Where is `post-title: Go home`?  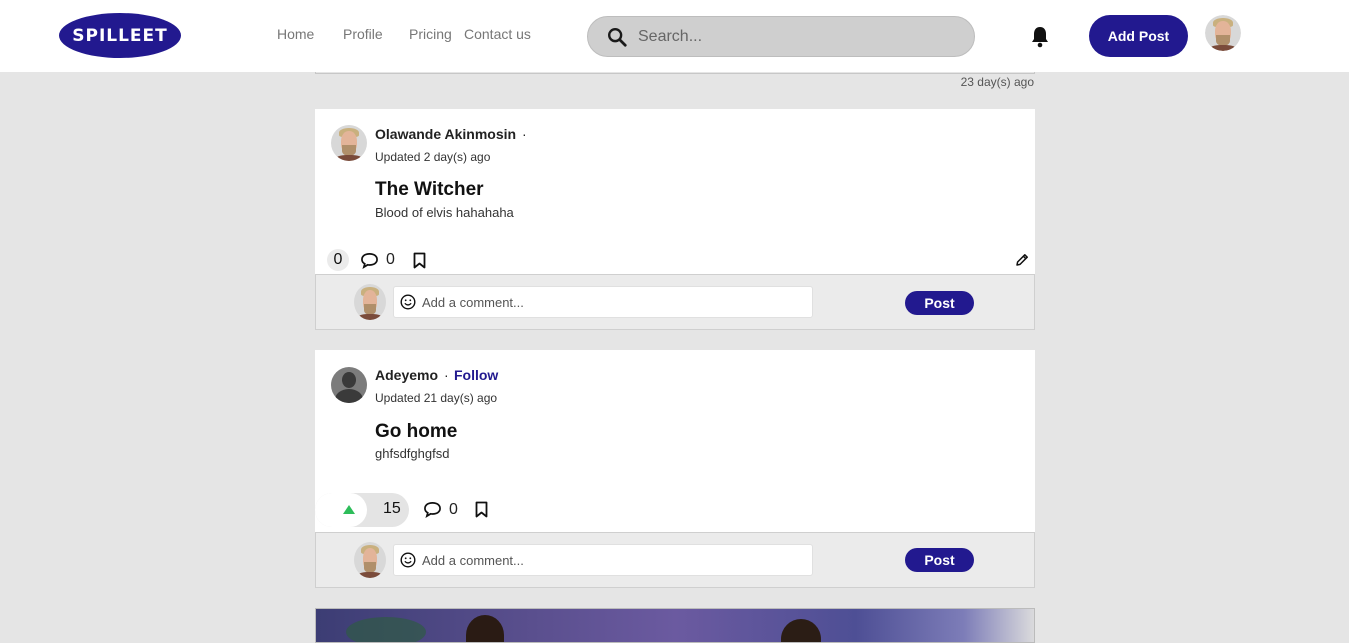
post-title: Go home is located at coordinates (416, 432).